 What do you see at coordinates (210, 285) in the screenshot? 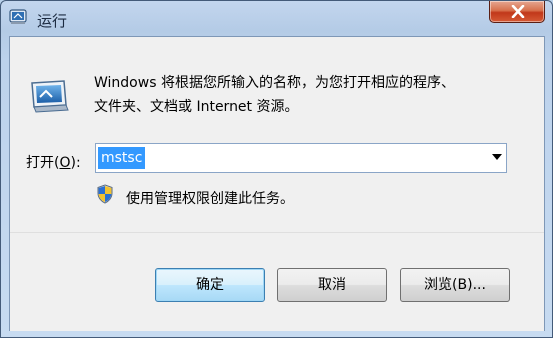
I see `ok-button: 确定` at bounding box center [210, 285].